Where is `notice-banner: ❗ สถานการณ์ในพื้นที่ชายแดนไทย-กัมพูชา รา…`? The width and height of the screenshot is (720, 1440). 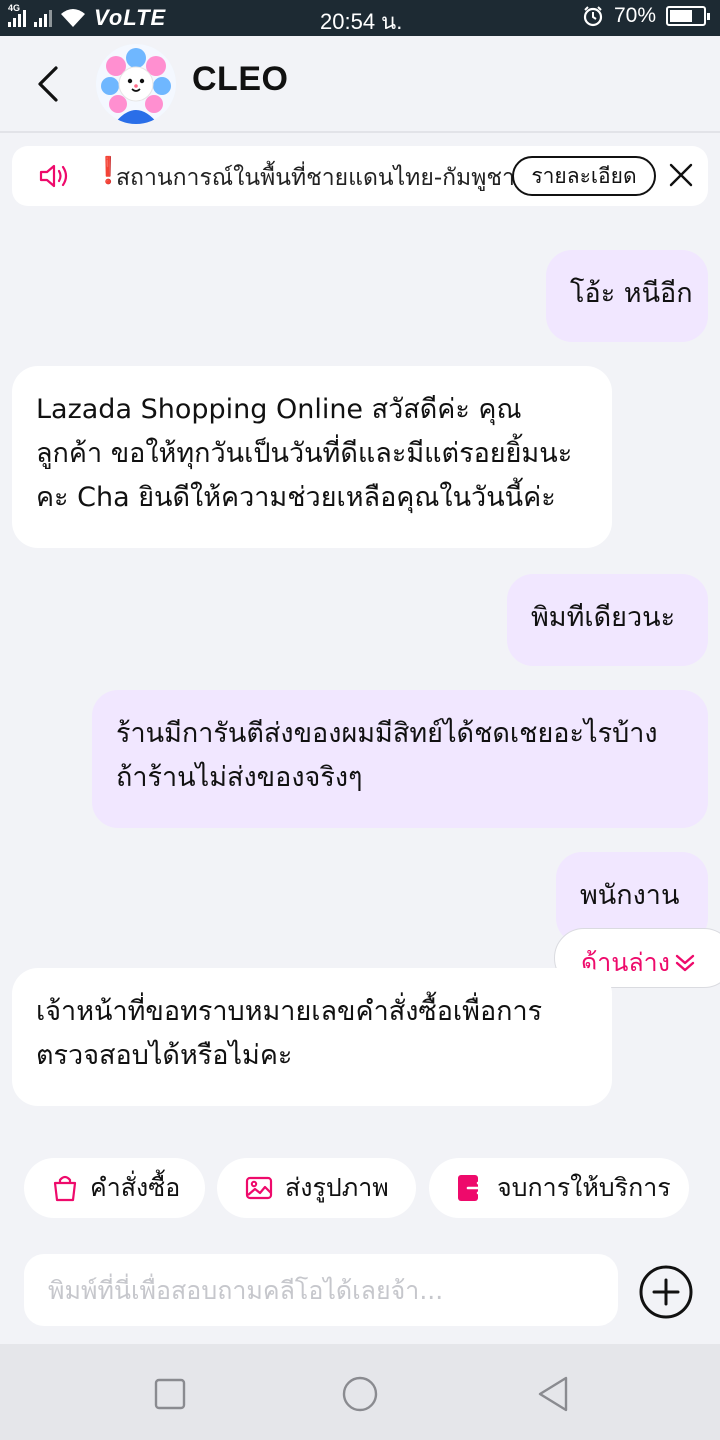 notice-banner: ❗ สถานการณ์ในพื้นที่ชายแดนไทย-กัมพูชา รา… is located at coordinates (360, 176).